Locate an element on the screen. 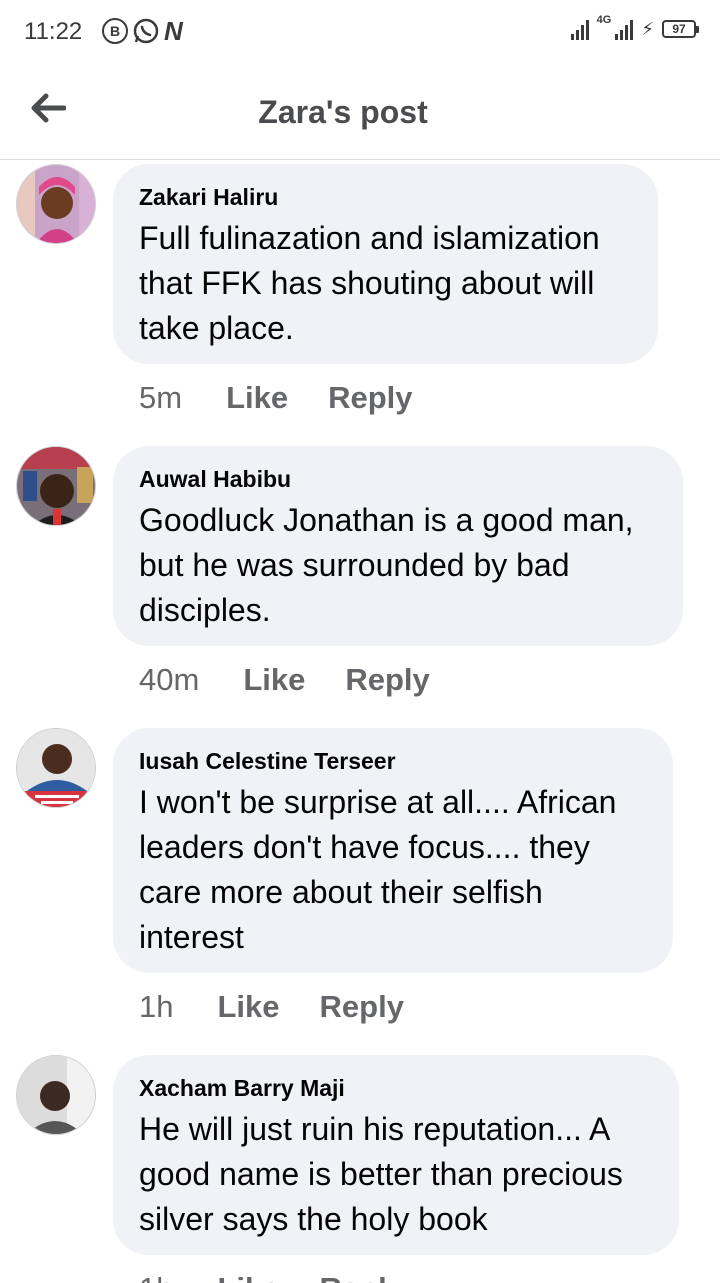 The image size is (720, 1283). post-header: Zara's post is located at coordinates (360, 112).